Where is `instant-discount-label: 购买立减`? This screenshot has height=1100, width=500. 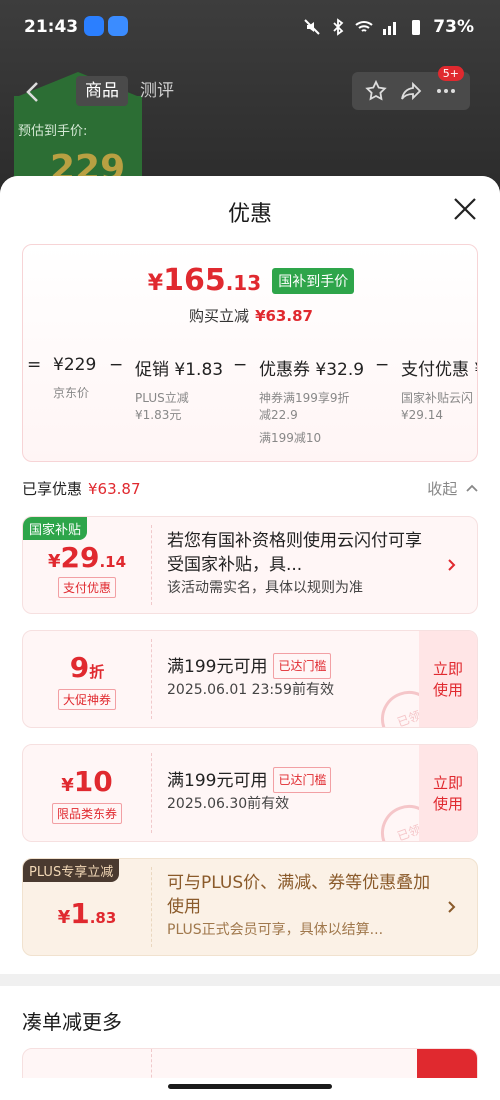 instant-discount-label: 购买立减 is located at coordinates (219, 316).